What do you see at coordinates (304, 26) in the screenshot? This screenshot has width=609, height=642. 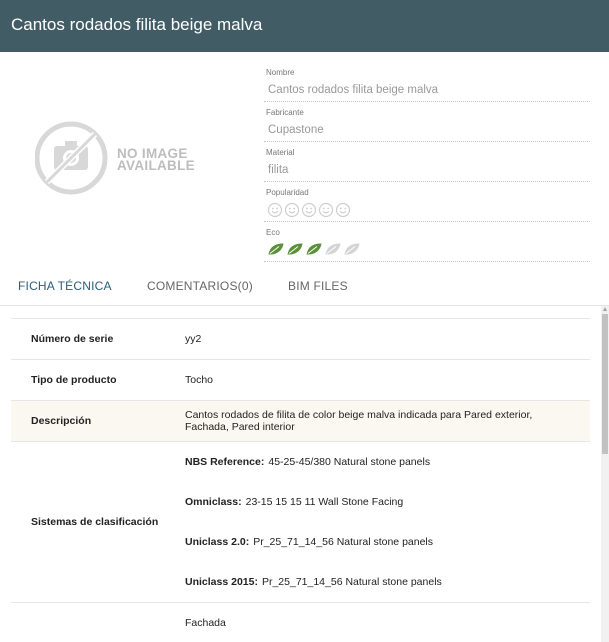 I see `app-header: Cantos rodados filita beige malva` at bounding box center [304, 26].